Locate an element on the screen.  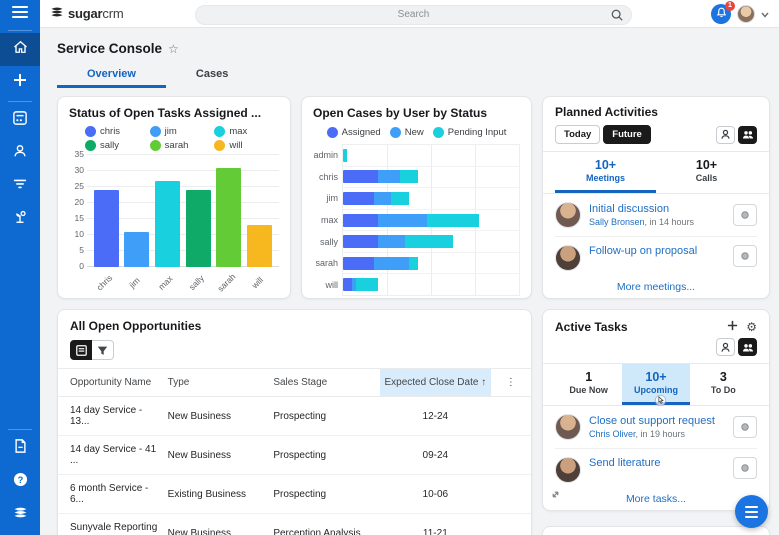
column-header-sales-stage: Sales Stage is located at coordinates (324, 382).